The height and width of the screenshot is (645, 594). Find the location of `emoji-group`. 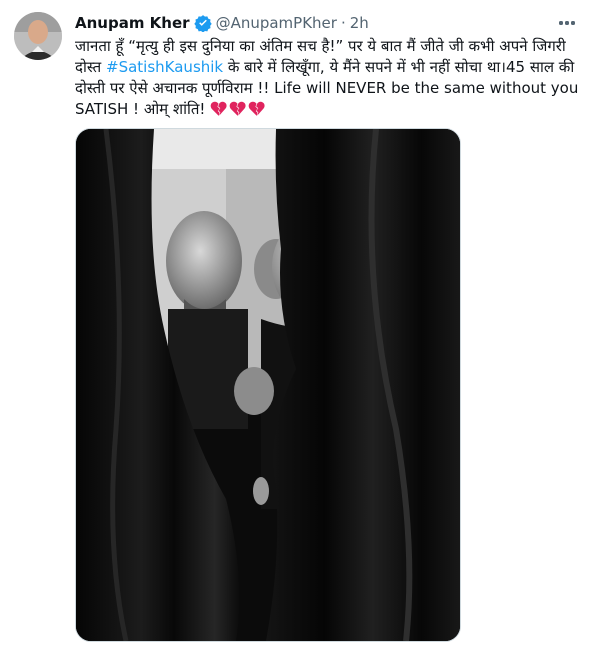

emoji-group is located at coordinates (238, 108).